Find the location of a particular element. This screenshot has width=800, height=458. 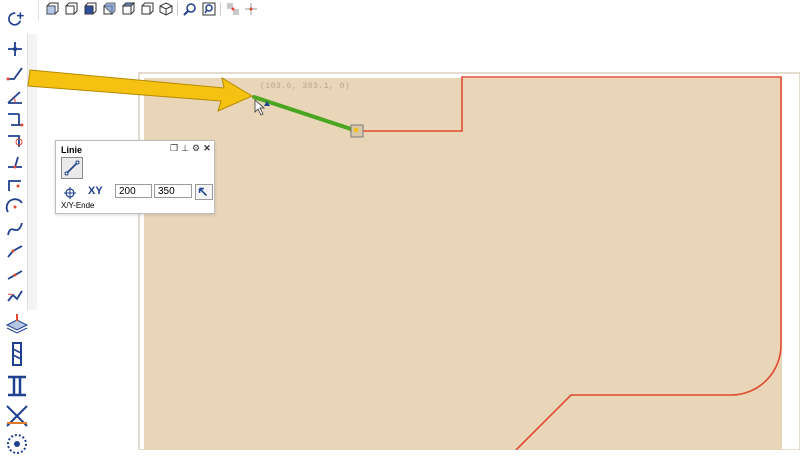

y-end-field: 350 is located at coordinates (173, 191).